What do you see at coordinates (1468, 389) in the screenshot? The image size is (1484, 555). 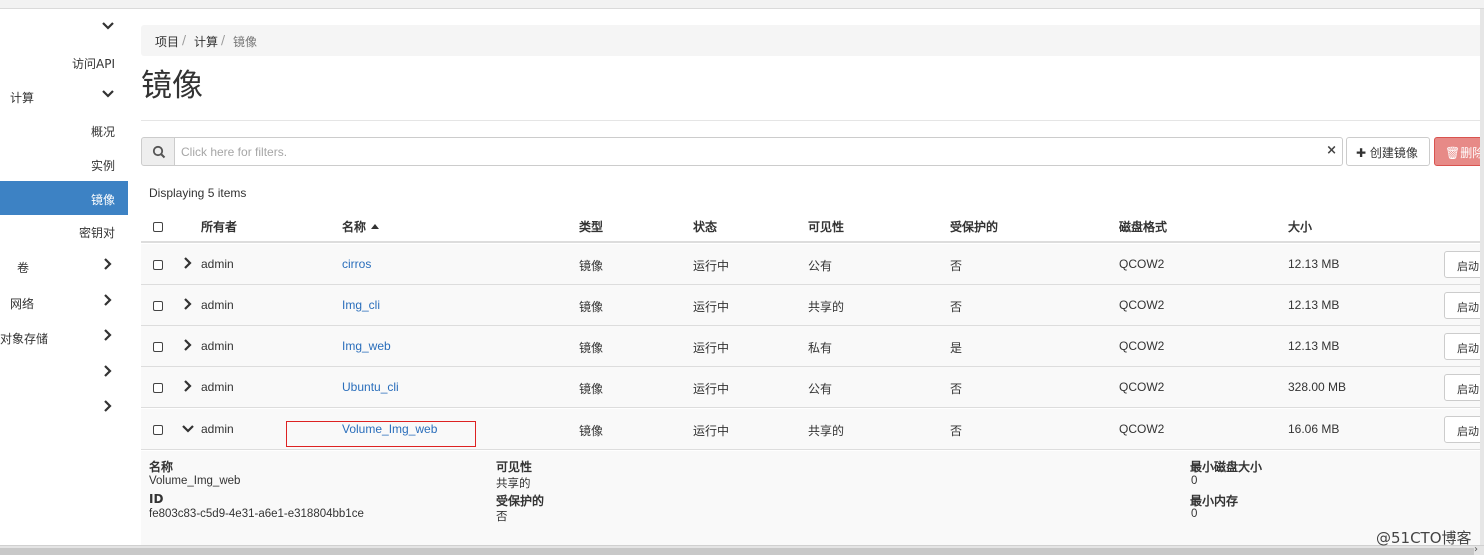 I see `launch-button-label: 启动` at bounding box center [1468, 389].